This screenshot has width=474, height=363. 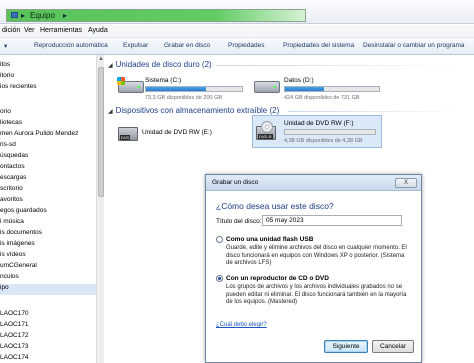 I want to click on drive-c-name: Sistema (C:), so click(x=163, y=80).